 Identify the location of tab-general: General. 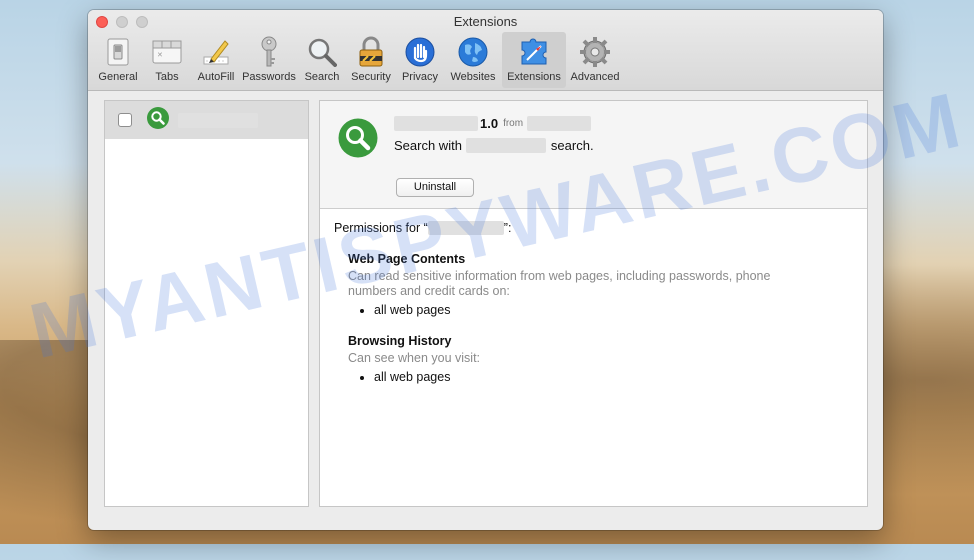
(118, 60).